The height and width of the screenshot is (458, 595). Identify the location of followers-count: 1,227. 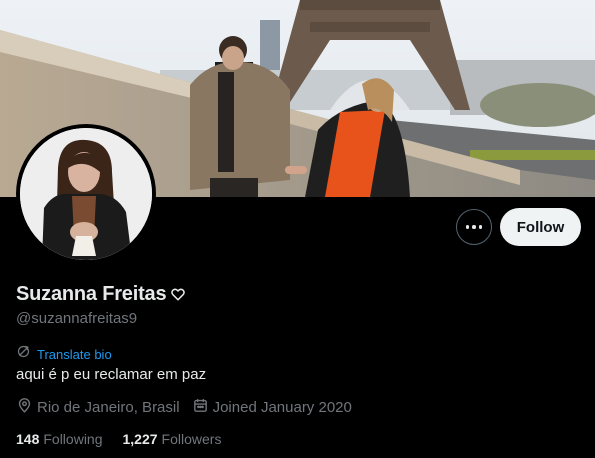
(140, 439).